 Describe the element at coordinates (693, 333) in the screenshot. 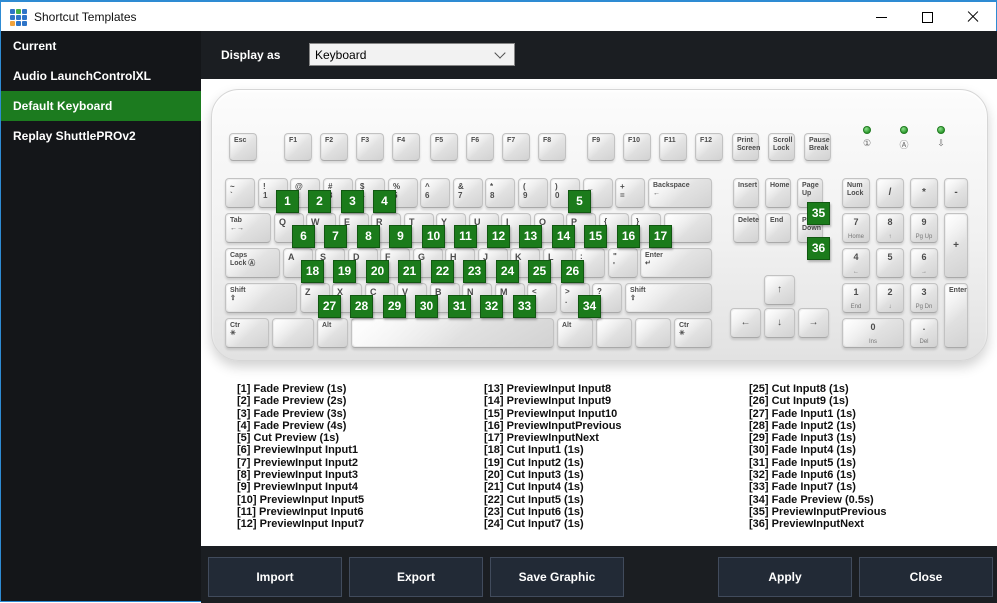

I see `key-ctrl-right: Ctr ✳` at that location.